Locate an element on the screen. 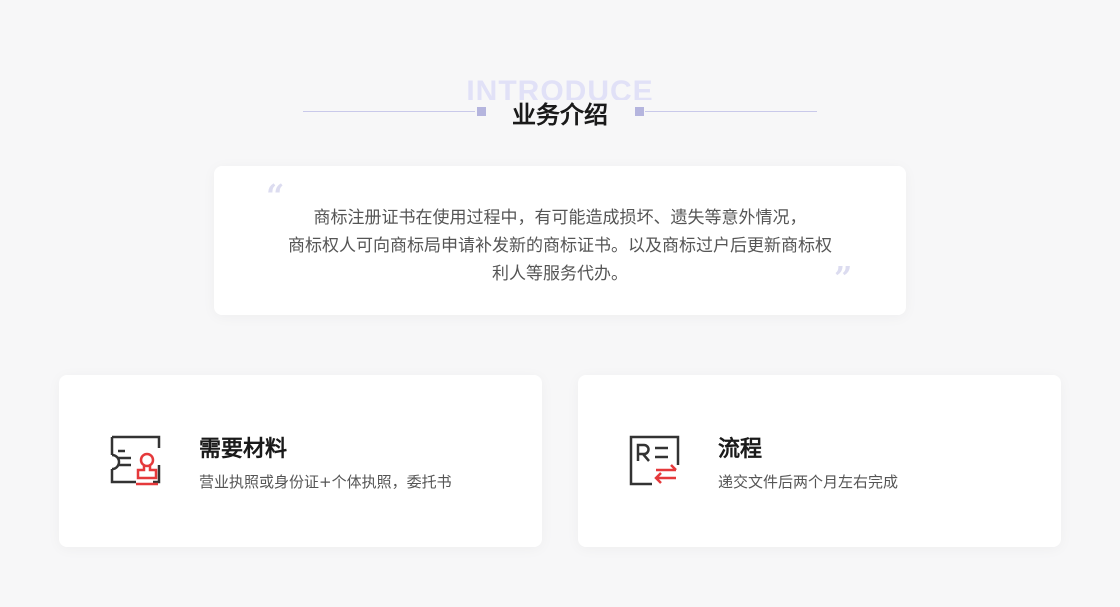 The width and height of the screenshot is (1120, 607). intro-line: 商标权人可向商标局申请补发新的商标证书。以及商标过户后更新商标权 is located at coordinates (560, 246).